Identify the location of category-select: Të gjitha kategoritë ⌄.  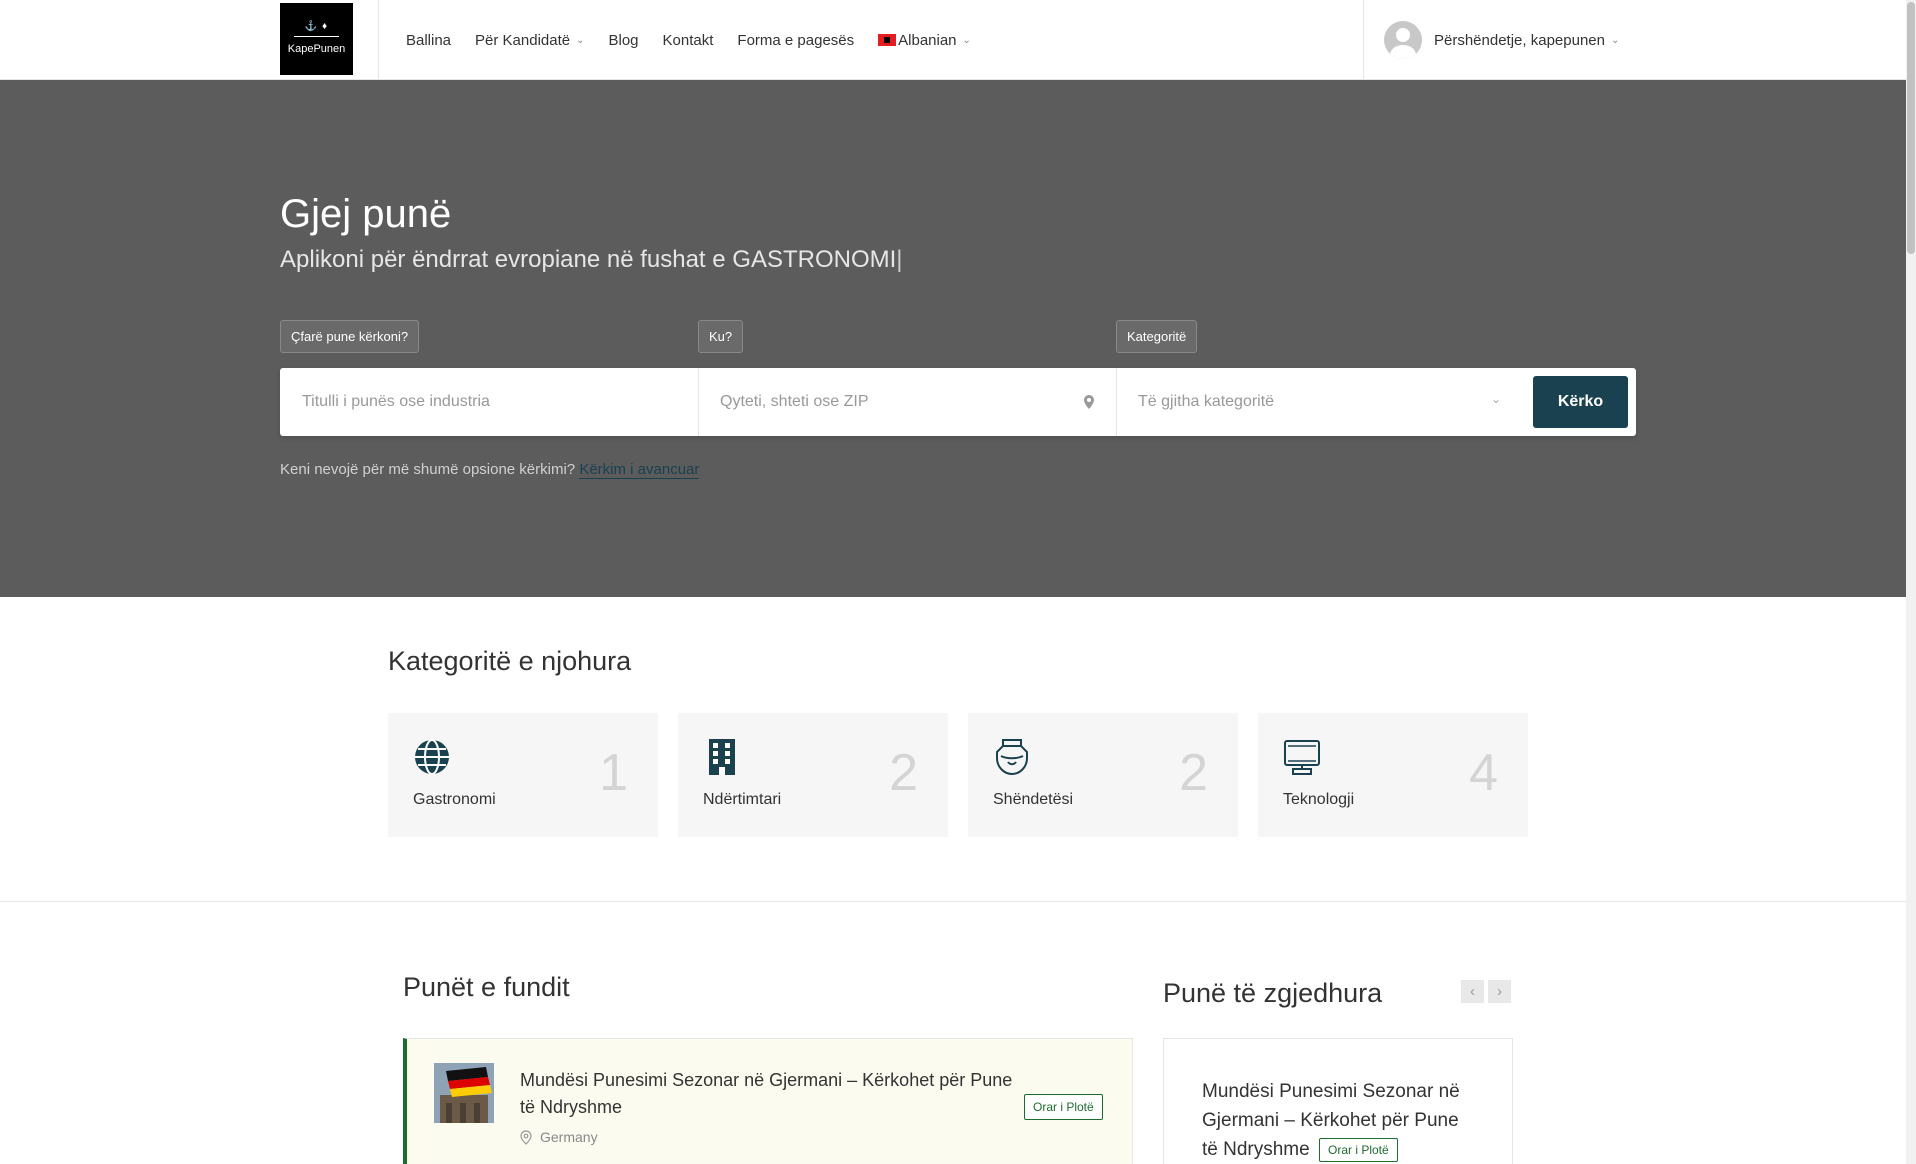
(1319, 402).